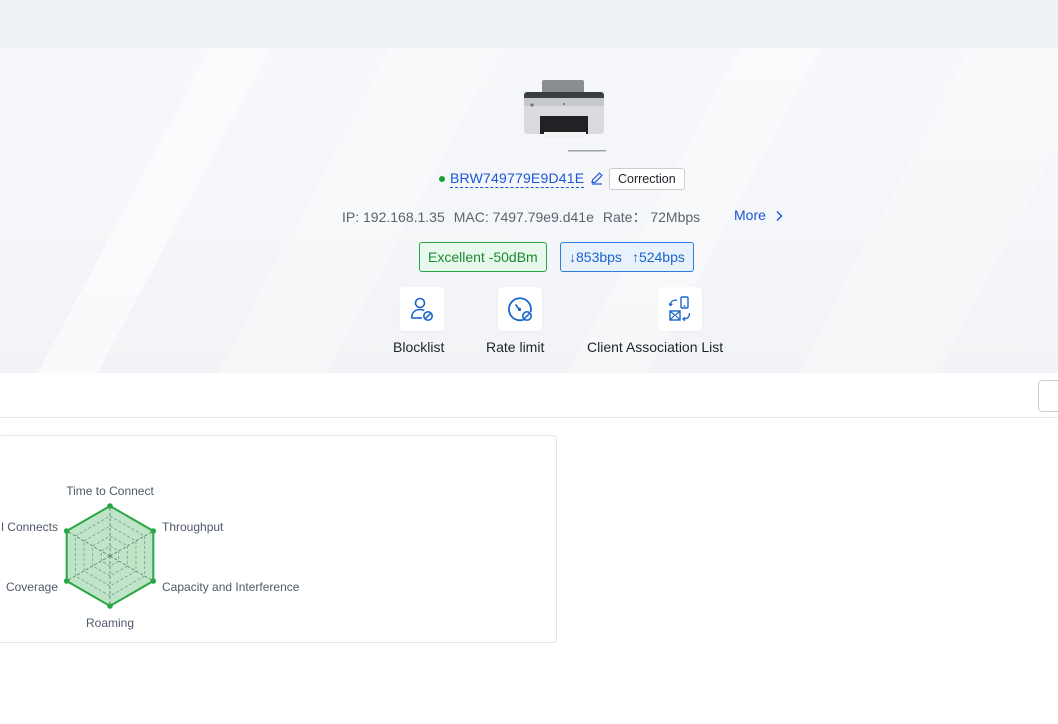 The image size is (1058, 724). I want to click on speed-limit-icon, so click(520, 309).